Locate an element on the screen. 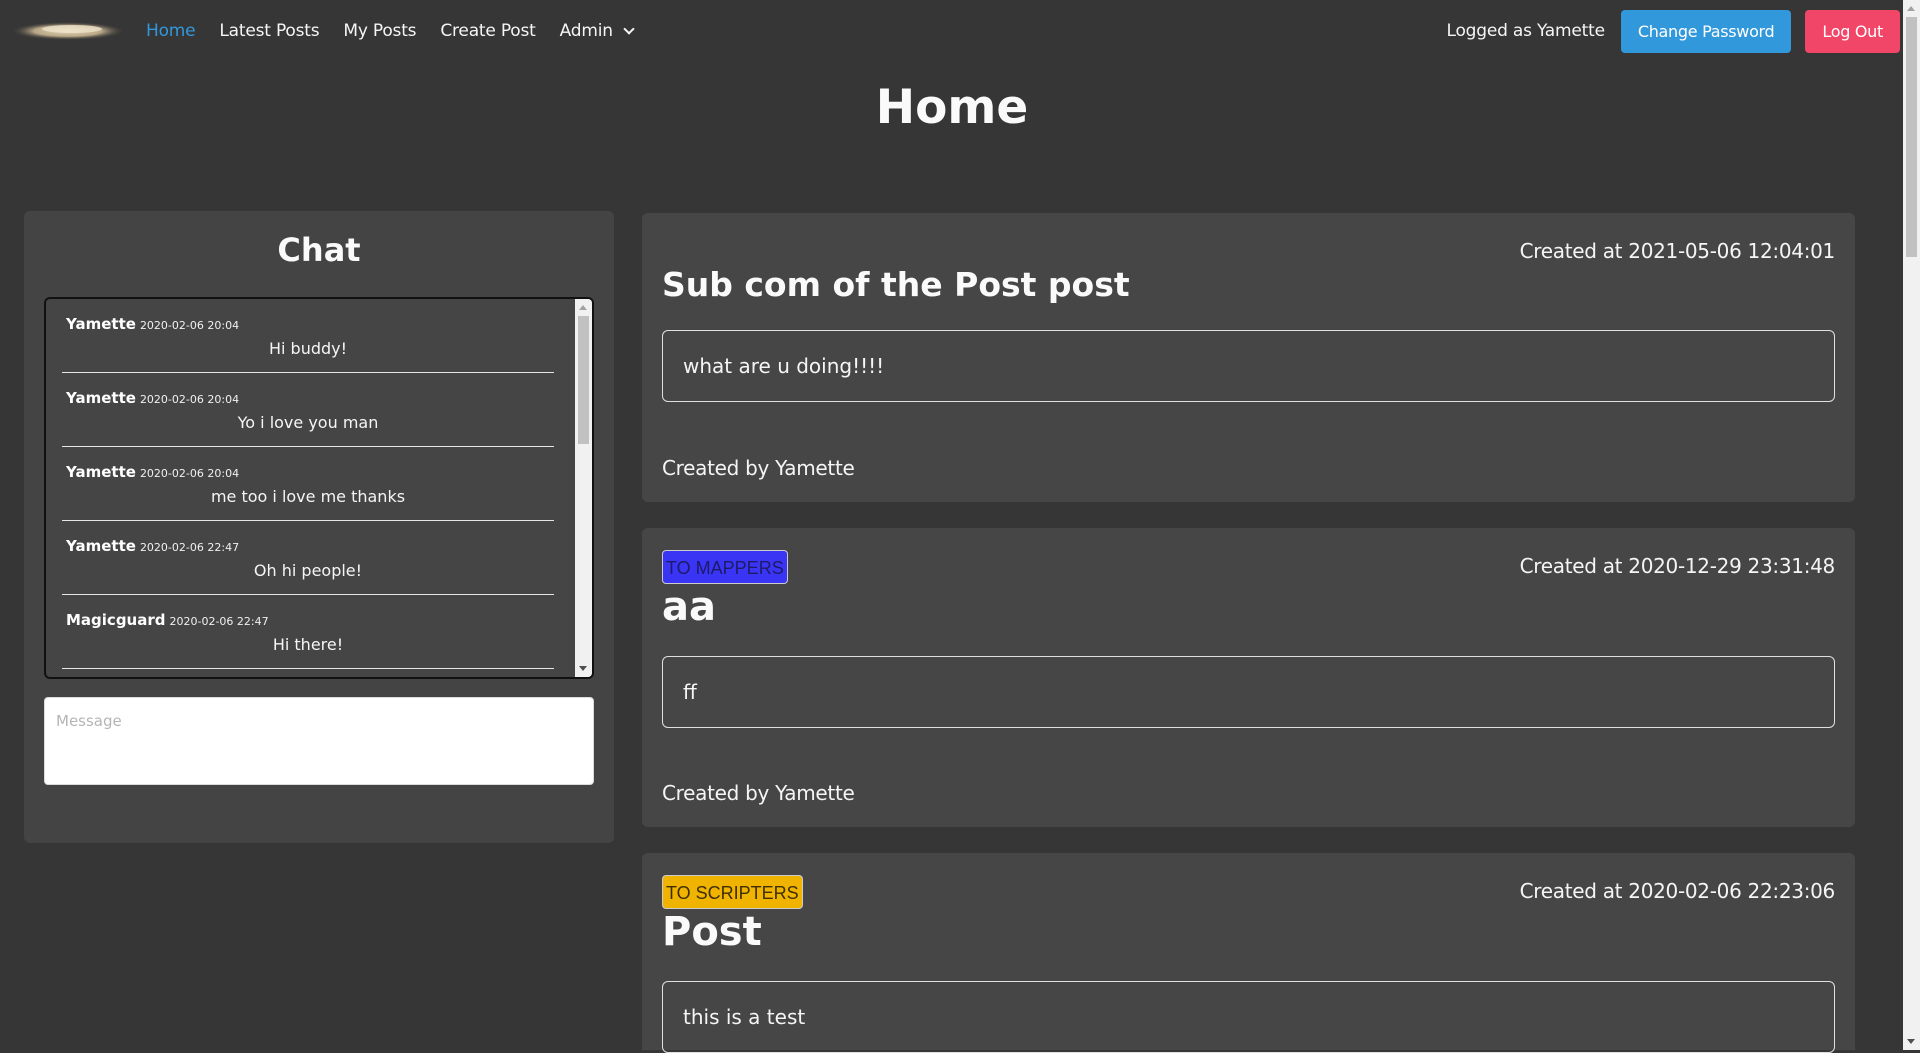 This screenshot has width=1920, height=1053. post-created-at: Created at 2020-02-06 22:23:06 is located at coordinates (1677, 891).